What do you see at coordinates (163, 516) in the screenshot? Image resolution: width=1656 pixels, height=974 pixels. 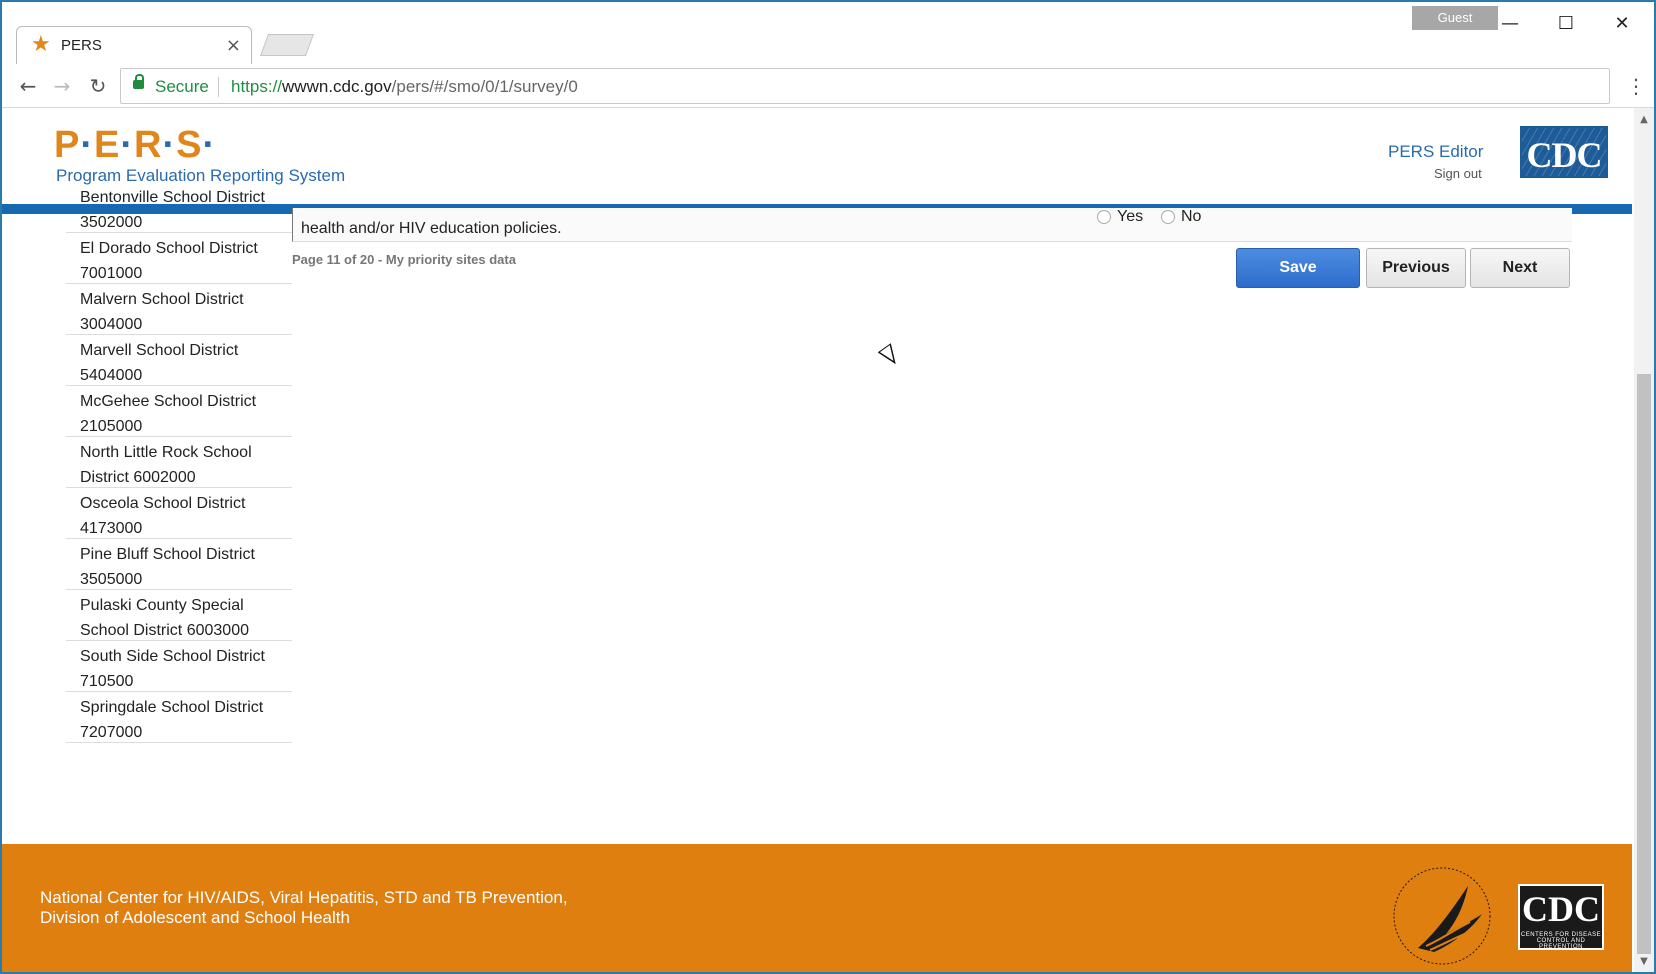 I see `sidebar-item-label: Osceola School District 4173000` at bounding box center [163, 516].